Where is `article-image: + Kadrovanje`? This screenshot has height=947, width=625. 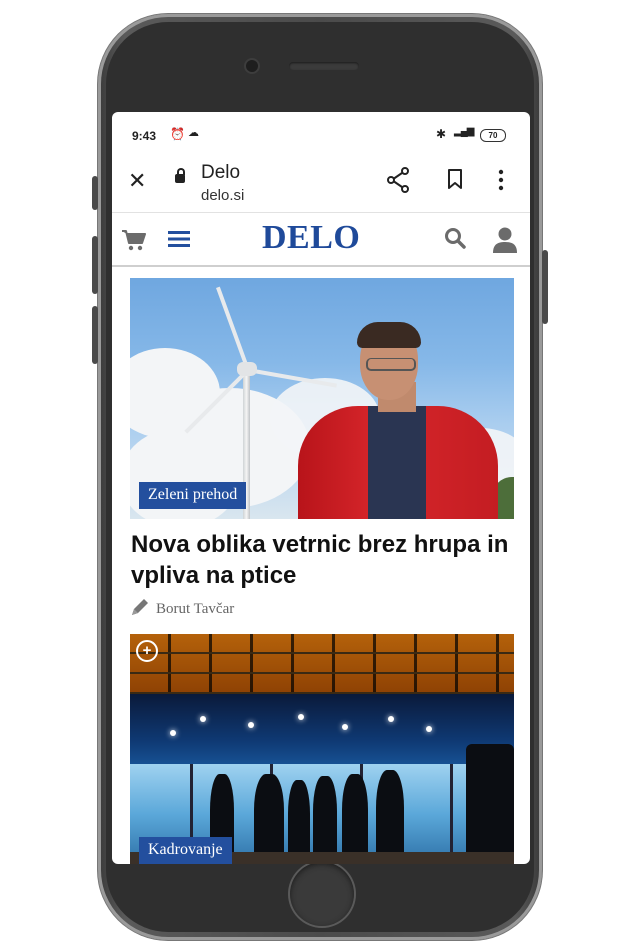 article-image: + Kadrovanje is located at coordinates (322, 749).